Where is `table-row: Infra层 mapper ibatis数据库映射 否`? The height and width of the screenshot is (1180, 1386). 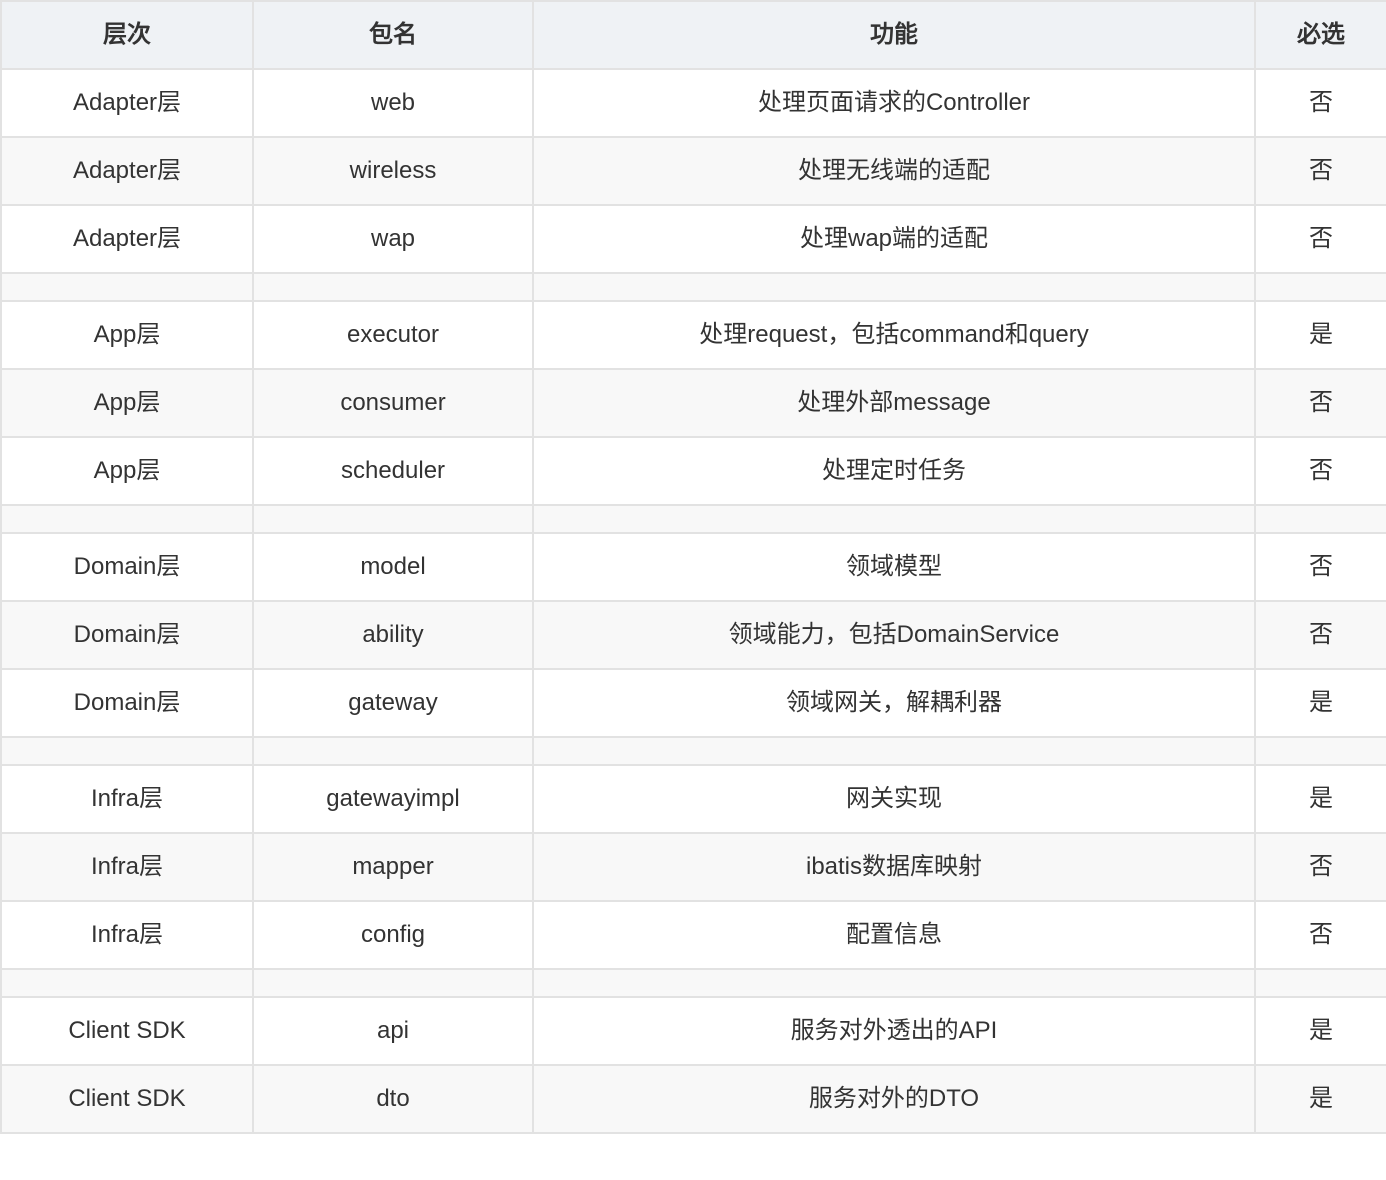 table-row: Infra层 mapper ibatis数据库映射 否 is located at coordinates (693, 867).